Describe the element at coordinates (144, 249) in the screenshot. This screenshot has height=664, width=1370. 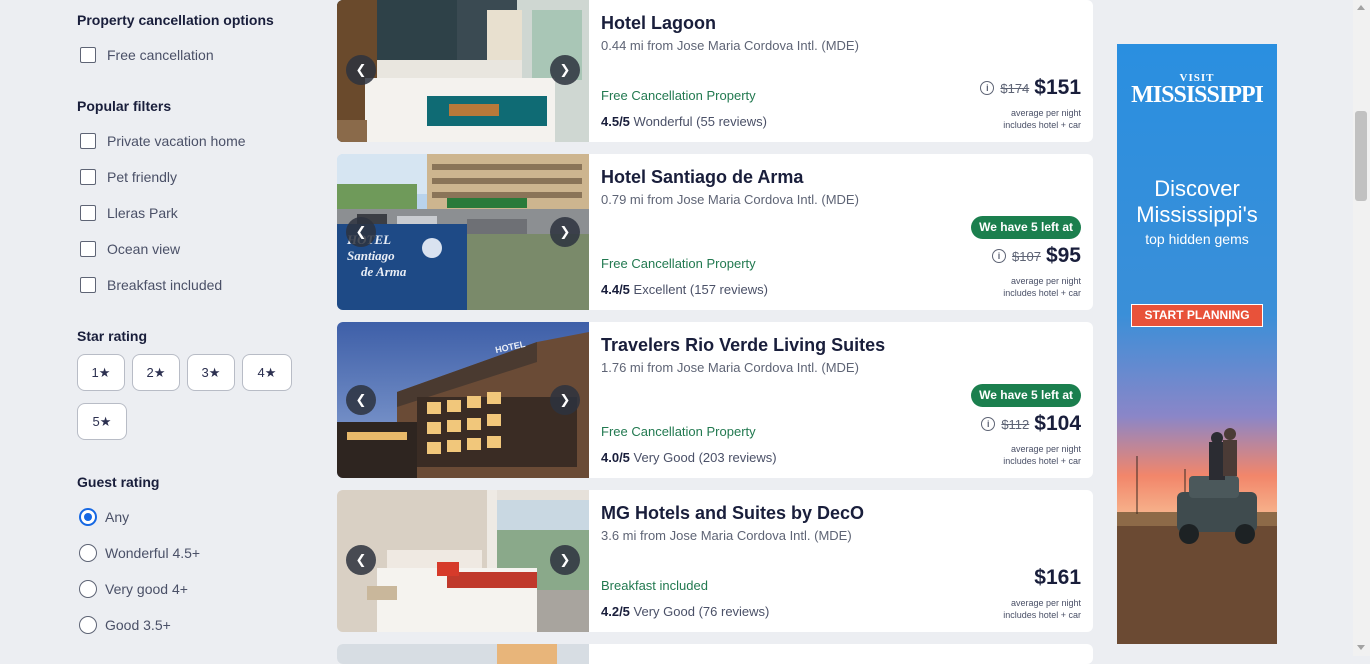
I see `checkbox-label: Ocean view` at that location.